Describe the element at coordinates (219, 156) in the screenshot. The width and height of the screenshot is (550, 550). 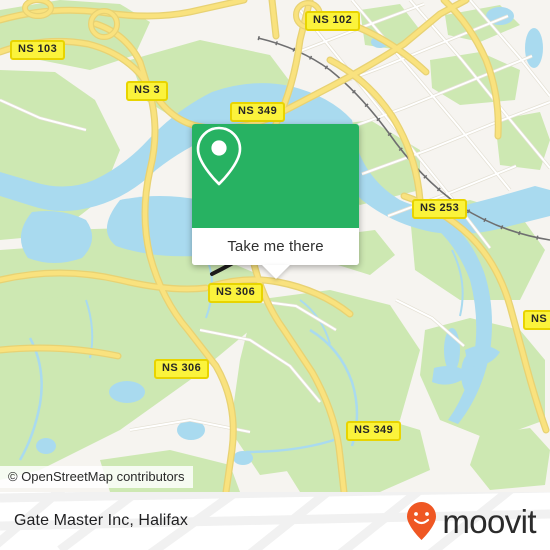
I see `map-pin-icon` at that location.